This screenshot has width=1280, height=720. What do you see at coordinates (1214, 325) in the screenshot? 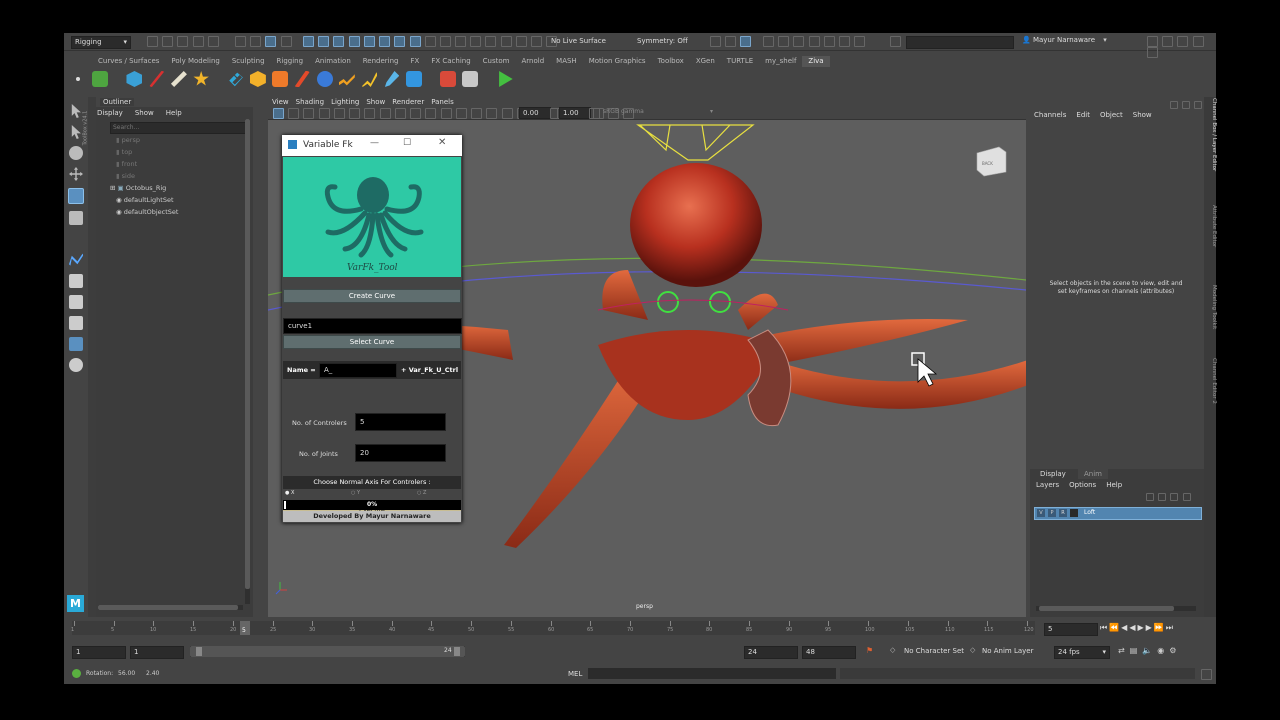
I see `side-tab-modeling-toolkit: Modeling Toolkit` at bounding box center [1214, 325].